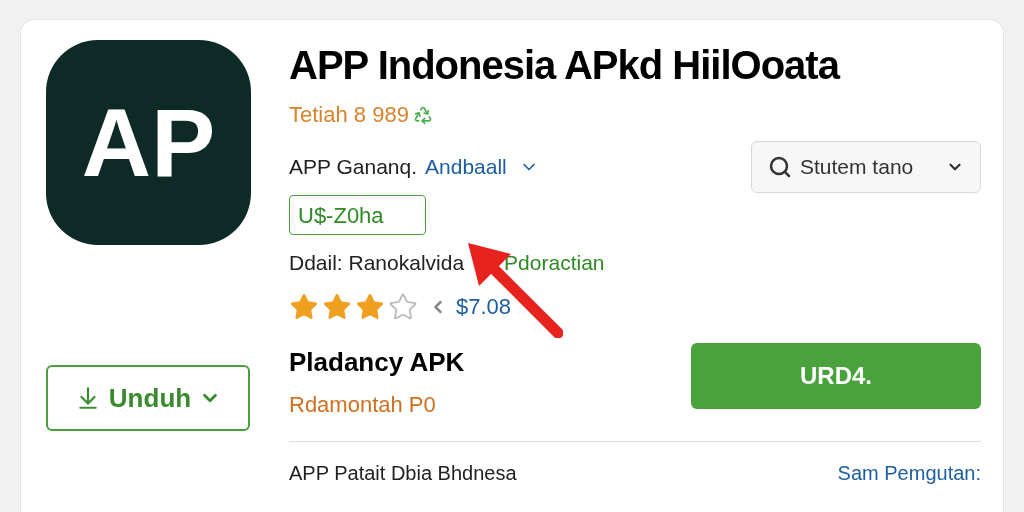 Image resolution: width=1024 pixels, height=512 pixels. What do you see at coordinates (422, 114) in the screenshot?
I see `recycle-icon` at bounding box center [422, 114].